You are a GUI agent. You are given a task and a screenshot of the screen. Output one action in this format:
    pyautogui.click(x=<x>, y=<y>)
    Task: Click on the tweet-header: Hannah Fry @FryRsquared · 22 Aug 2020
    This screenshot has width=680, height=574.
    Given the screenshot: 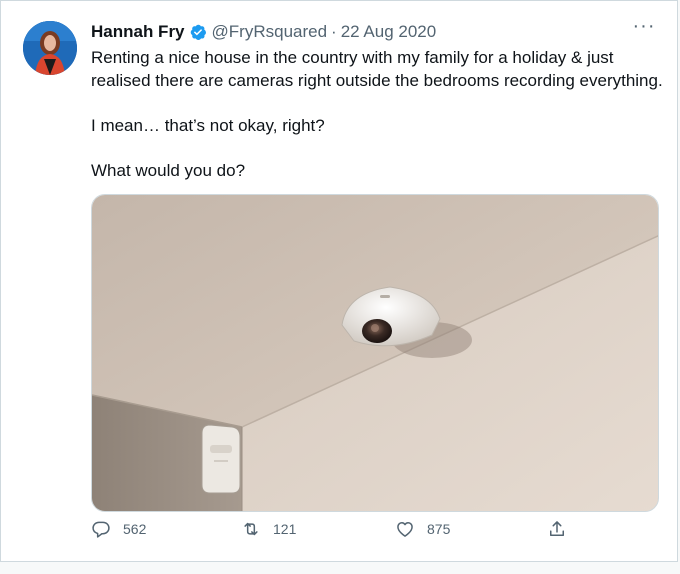 What is the action you would take?
    pyautogui.click(x=263, y=32)
    